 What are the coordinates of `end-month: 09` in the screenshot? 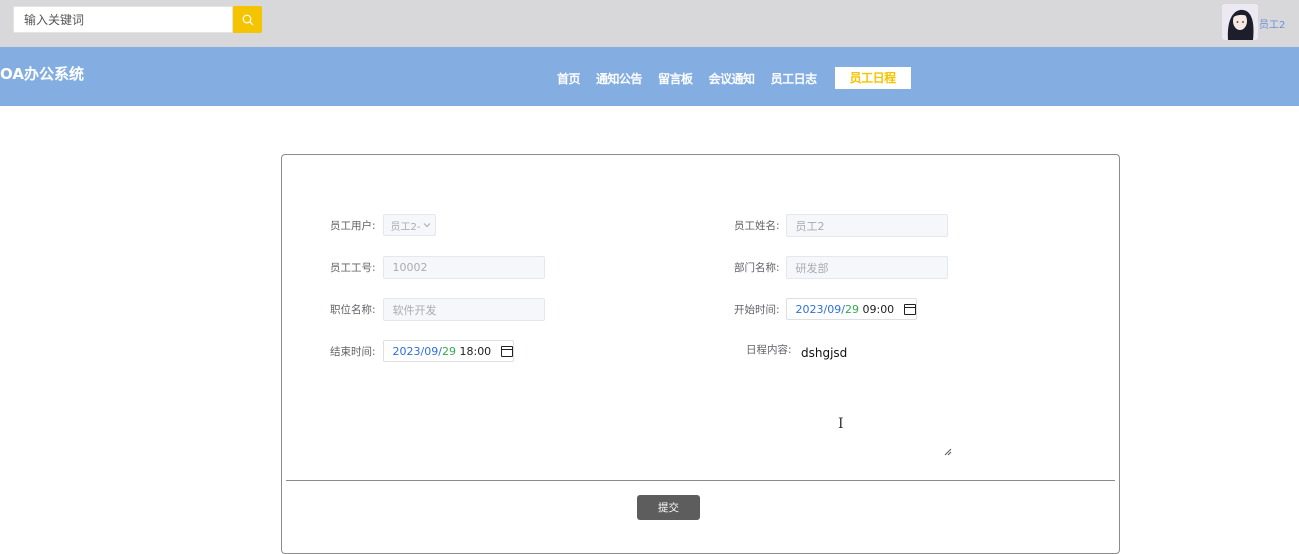 It's located at (431, 351).